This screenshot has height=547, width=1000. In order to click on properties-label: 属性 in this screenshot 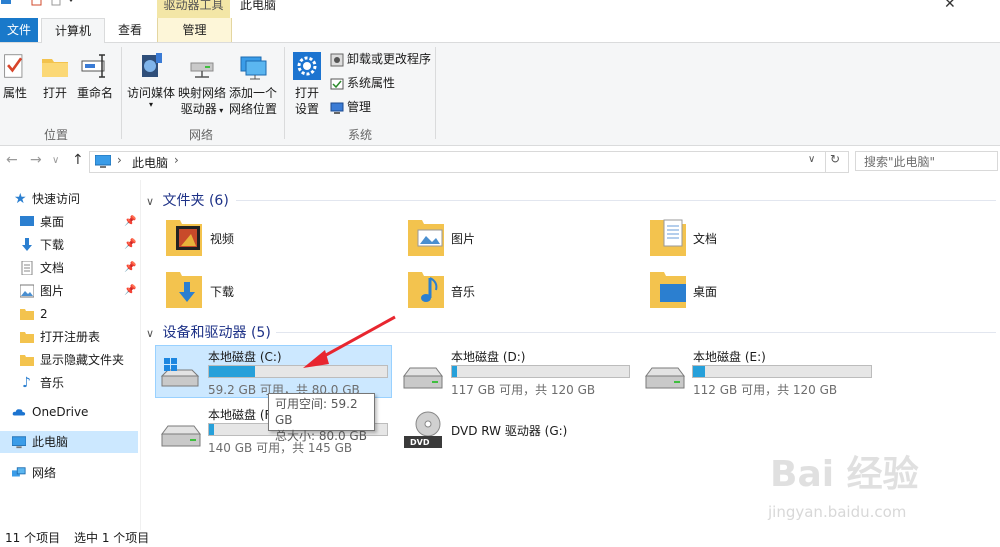, I will do `click(14, 93)`.